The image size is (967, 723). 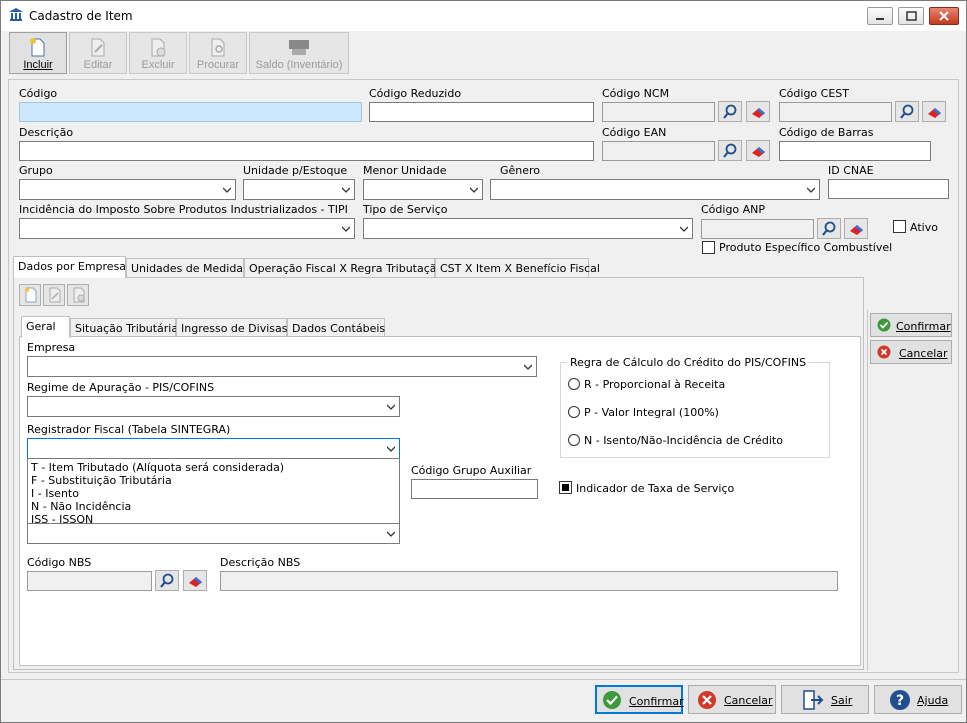 I want to click on registrador-select, so click(x=213, y=448).